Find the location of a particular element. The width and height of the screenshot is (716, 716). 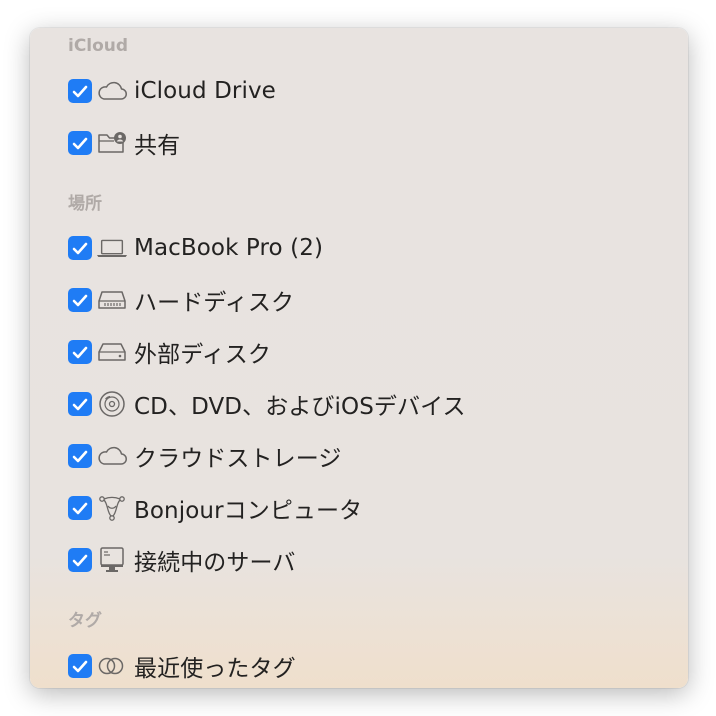

checkbox-cloud-storage is located at coordinates (80, 456).